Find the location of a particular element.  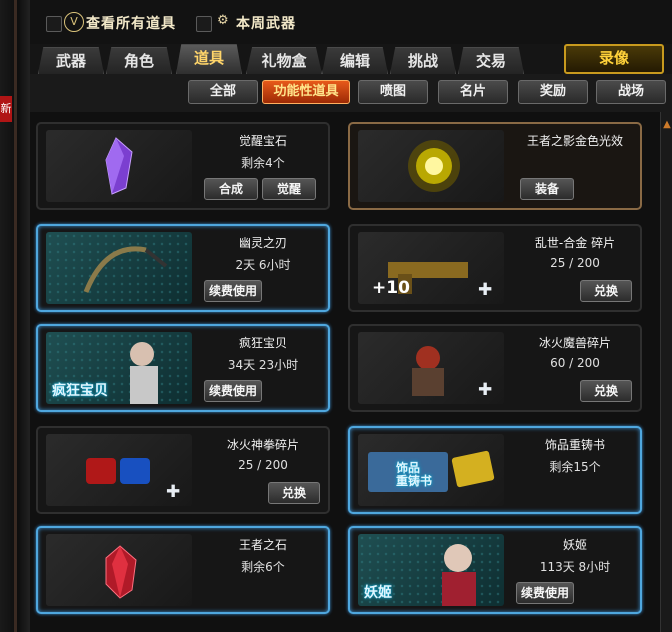

item-thumb-label: 饰品 重铸书 is located at coordinates (414, 474).